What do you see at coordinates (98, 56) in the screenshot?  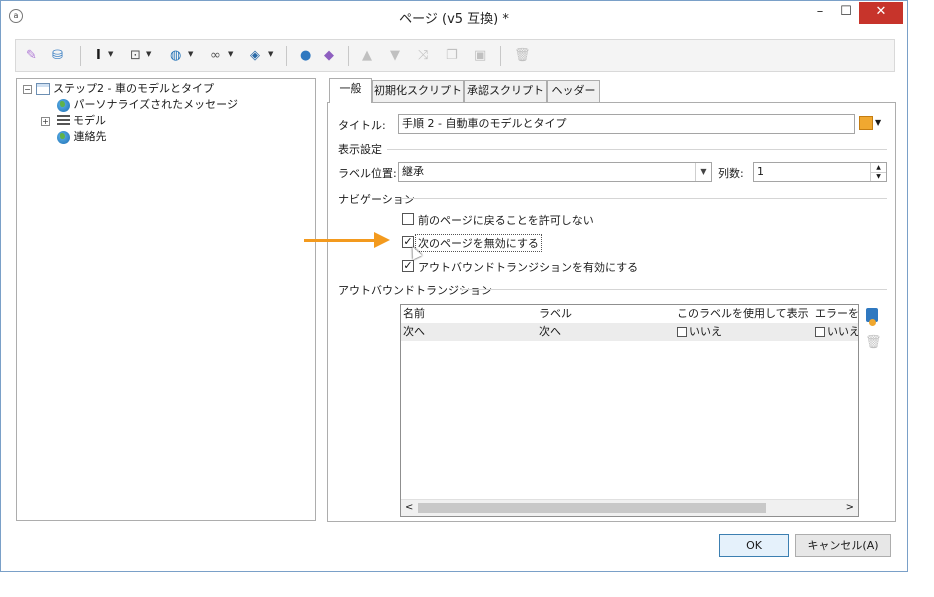 I see `text-cursor-icon: I` at bounding box center [98, 56].